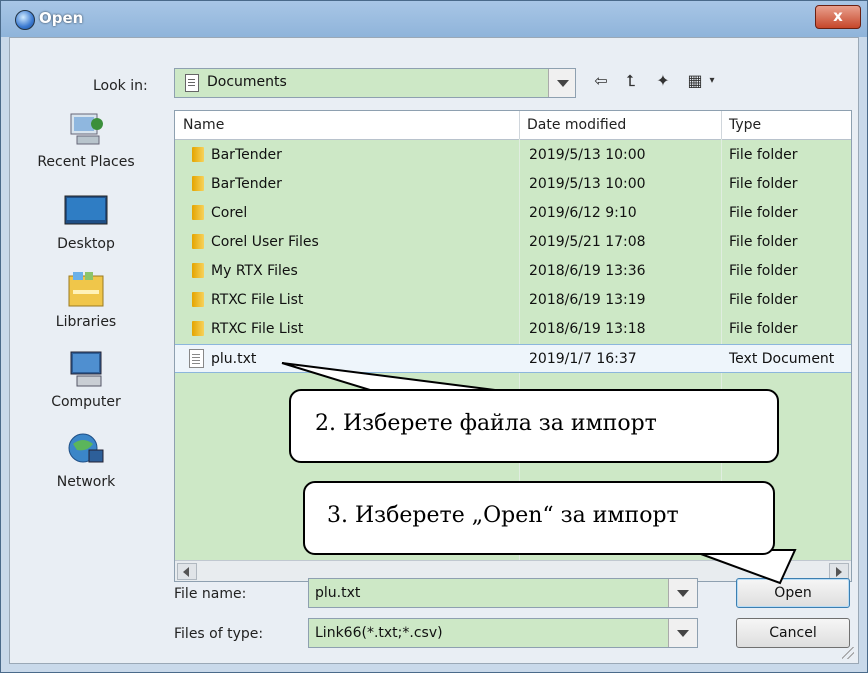 Image resolution: width=868 pixels, height=673 pixels. What do you see at coordinates (848, 653) in the screenshot?
I see `resize-grip-icon` at bounding box center [848, 653].